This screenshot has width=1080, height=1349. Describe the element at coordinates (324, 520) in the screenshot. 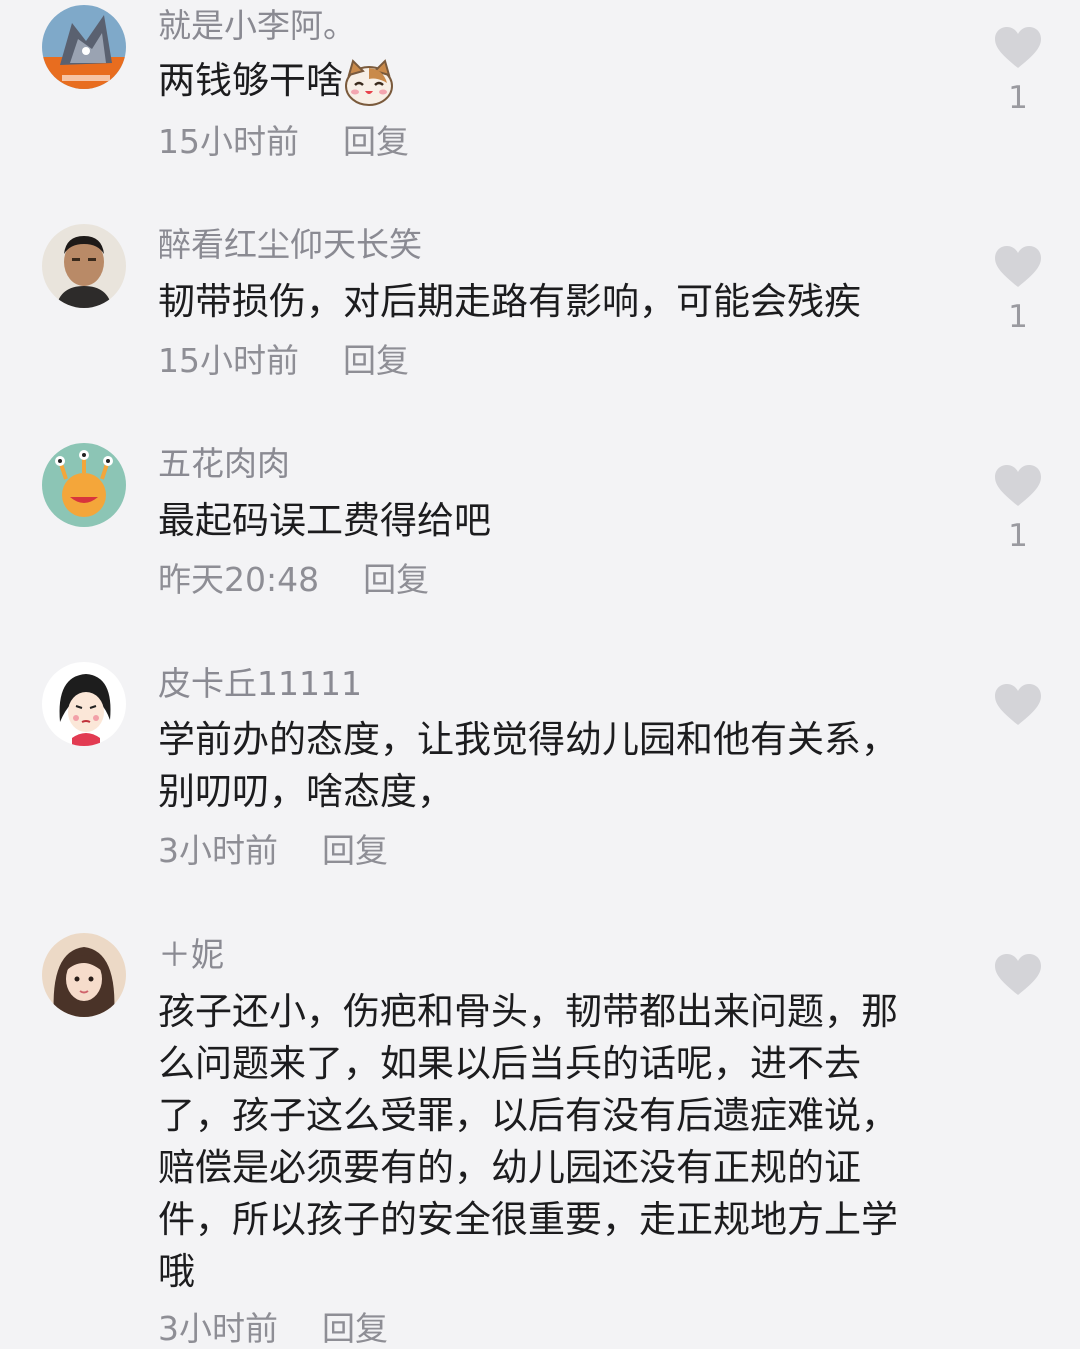

I see `comment-line: 最起码误工费得给吧` at that location.